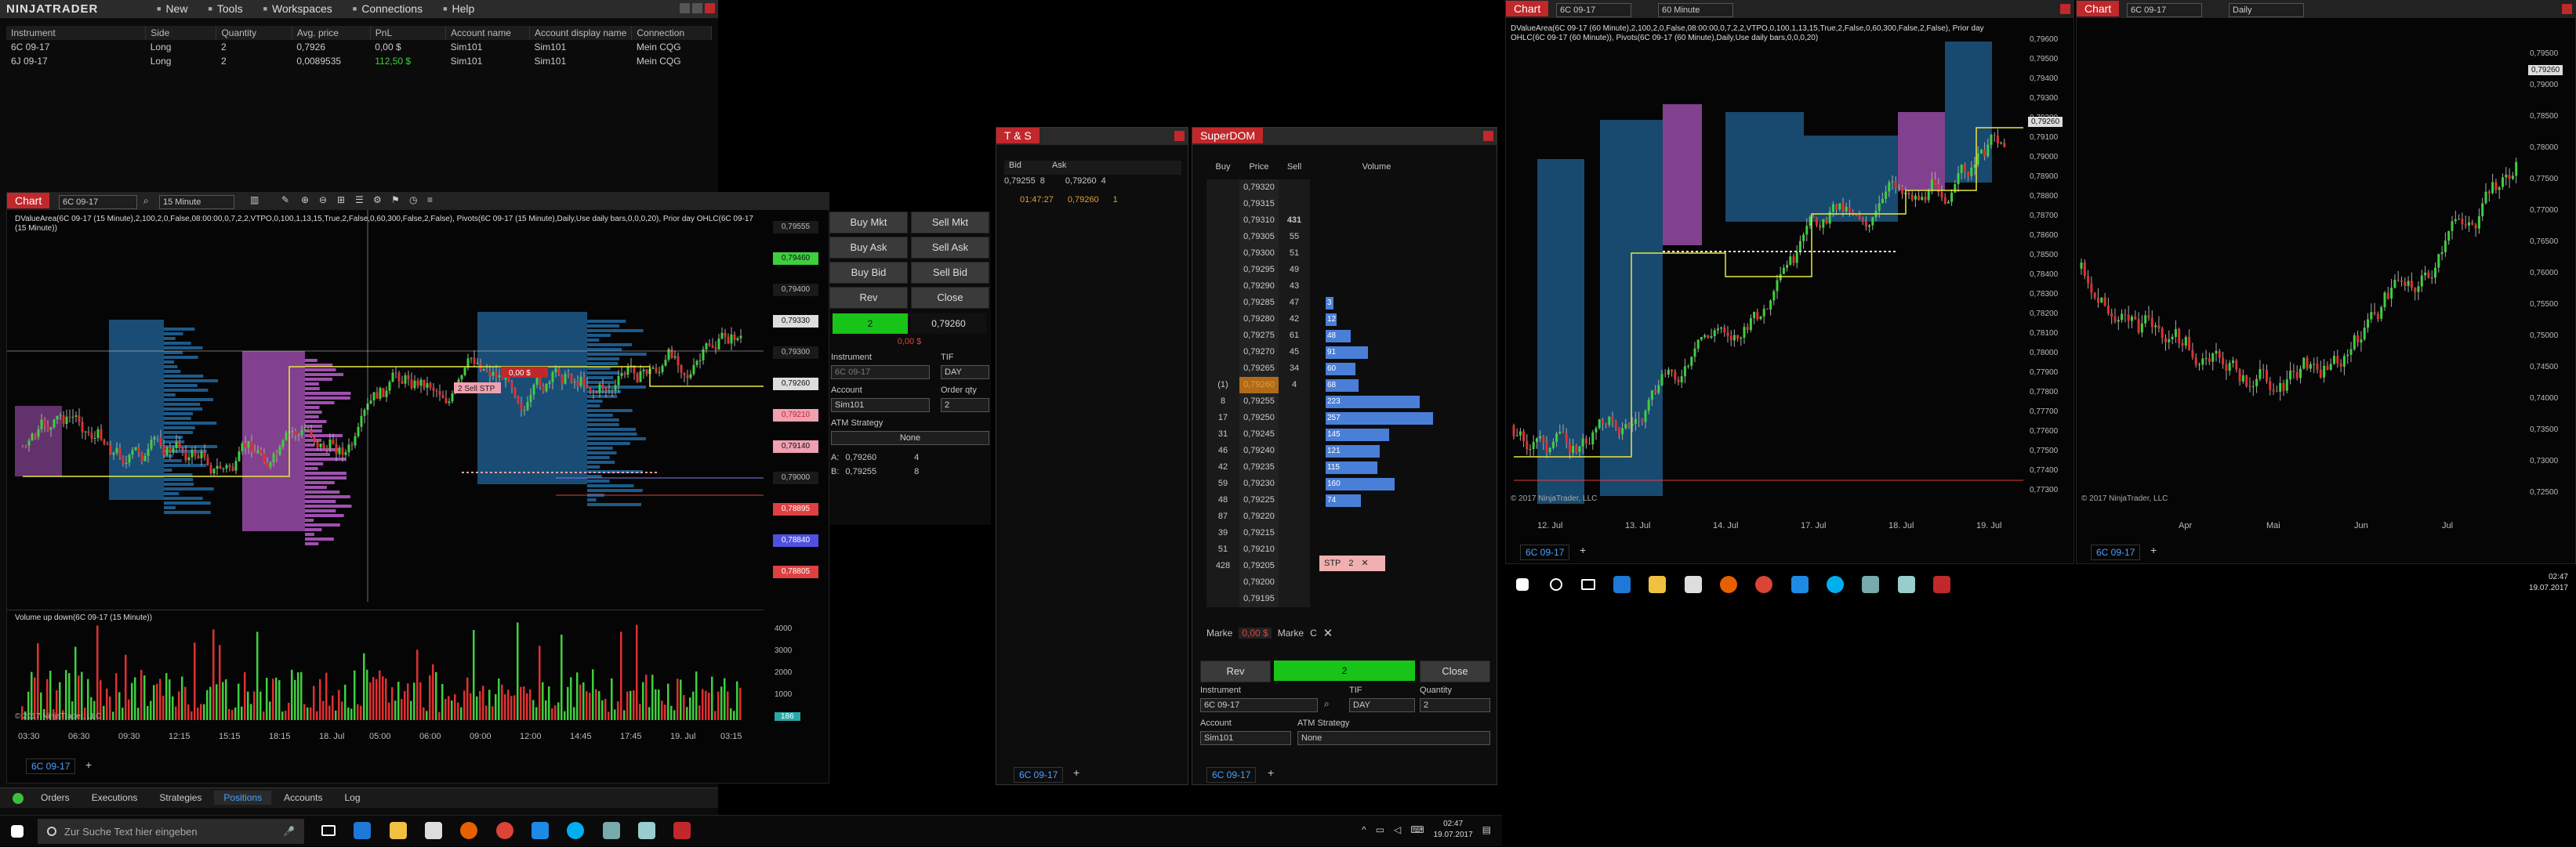  What do you see at coordinates (950, 248) in the screenshot?
I see `sell-ask-button: Sell Ask` at bounding box center [950, 248].